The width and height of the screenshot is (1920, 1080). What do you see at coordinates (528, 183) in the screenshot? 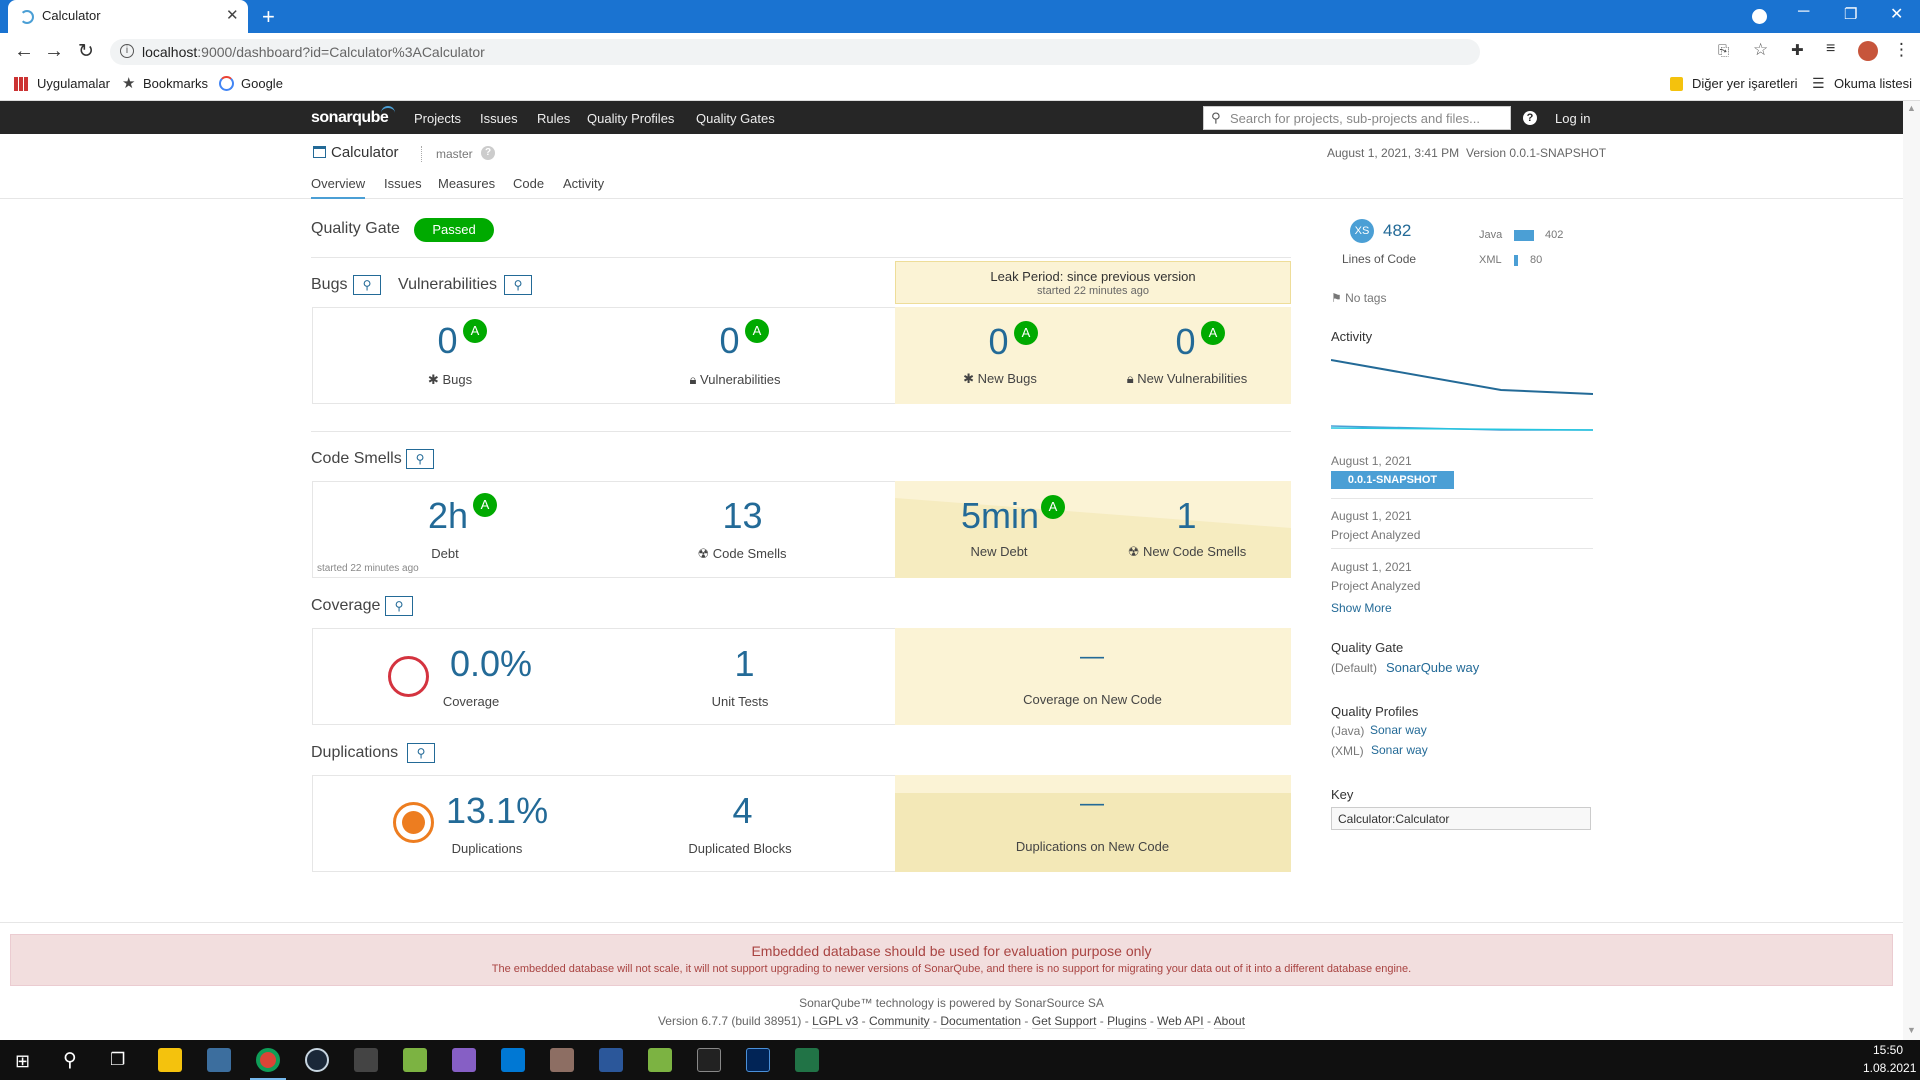
I see `tab-code: Code` at bounding box center [528, 183].